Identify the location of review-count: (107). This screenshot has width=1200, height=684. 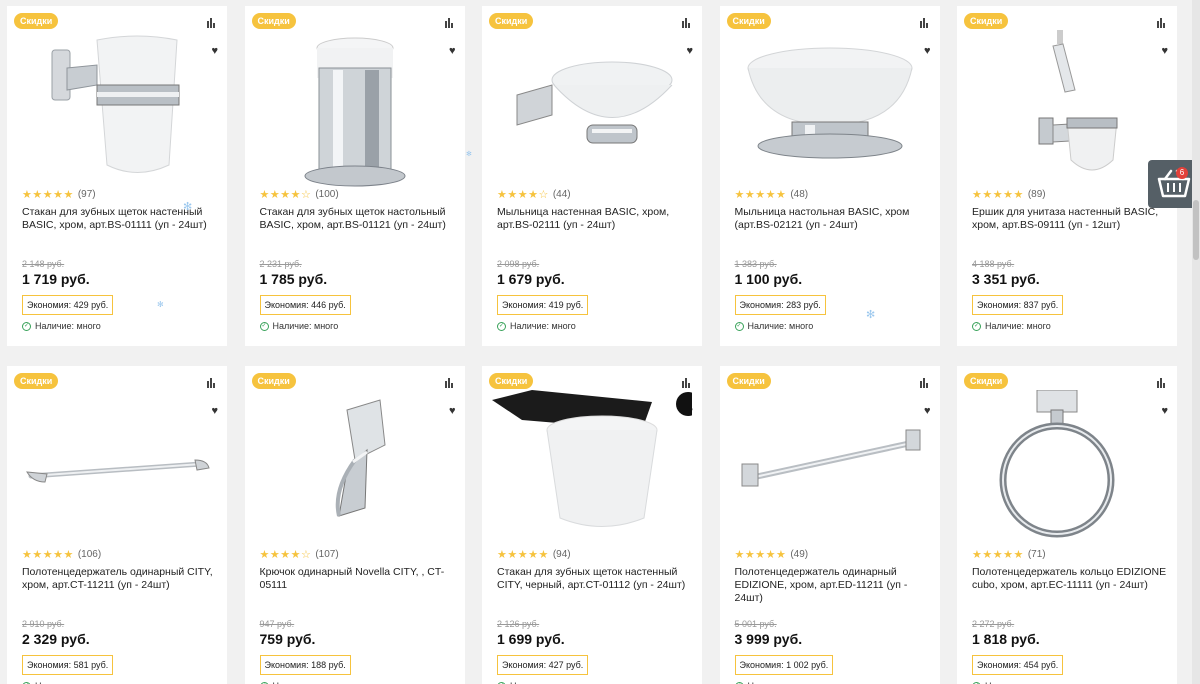
(327, 554).